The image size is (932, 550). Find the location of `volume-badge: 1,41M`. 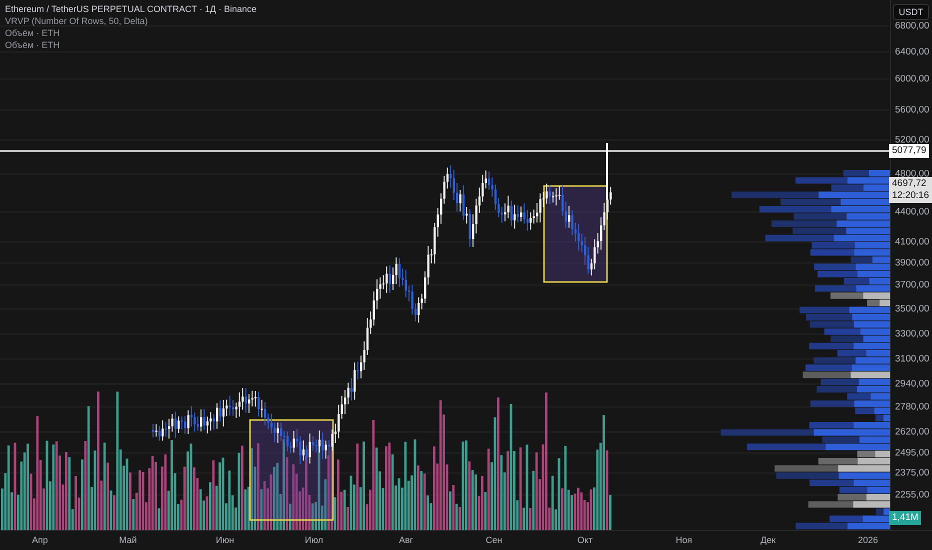

volume-badge: 1,41M is located at coordinates (905, 518).